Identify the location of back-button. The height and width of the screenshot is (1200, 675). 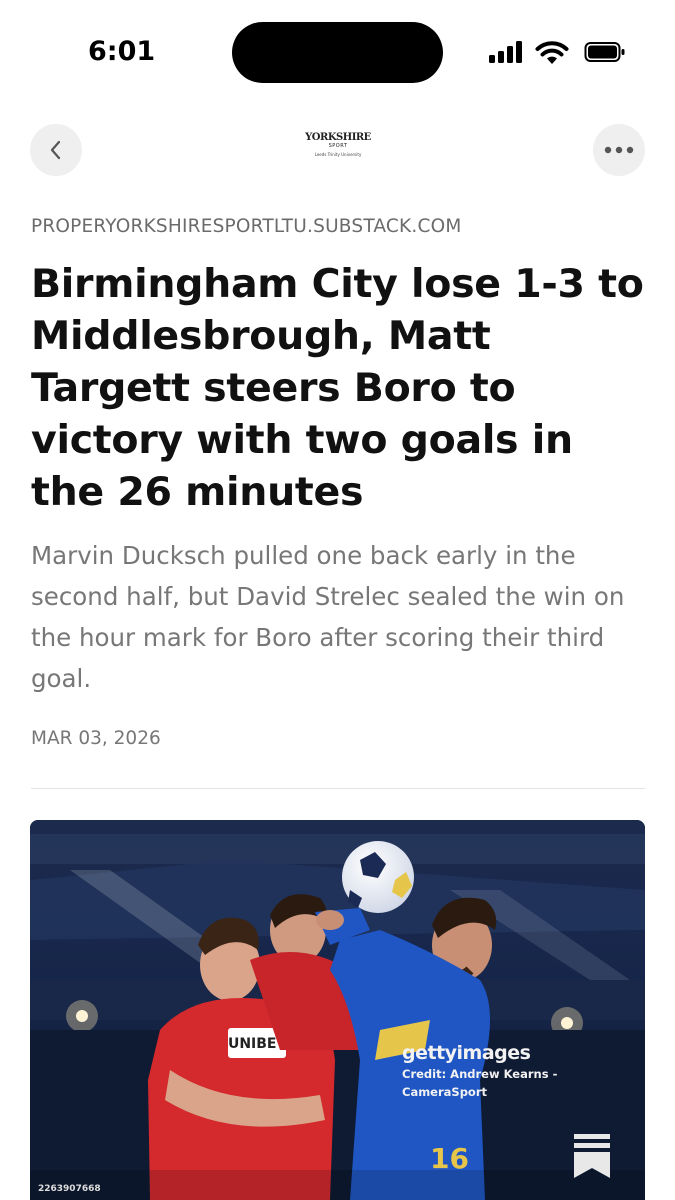
(56, 150).